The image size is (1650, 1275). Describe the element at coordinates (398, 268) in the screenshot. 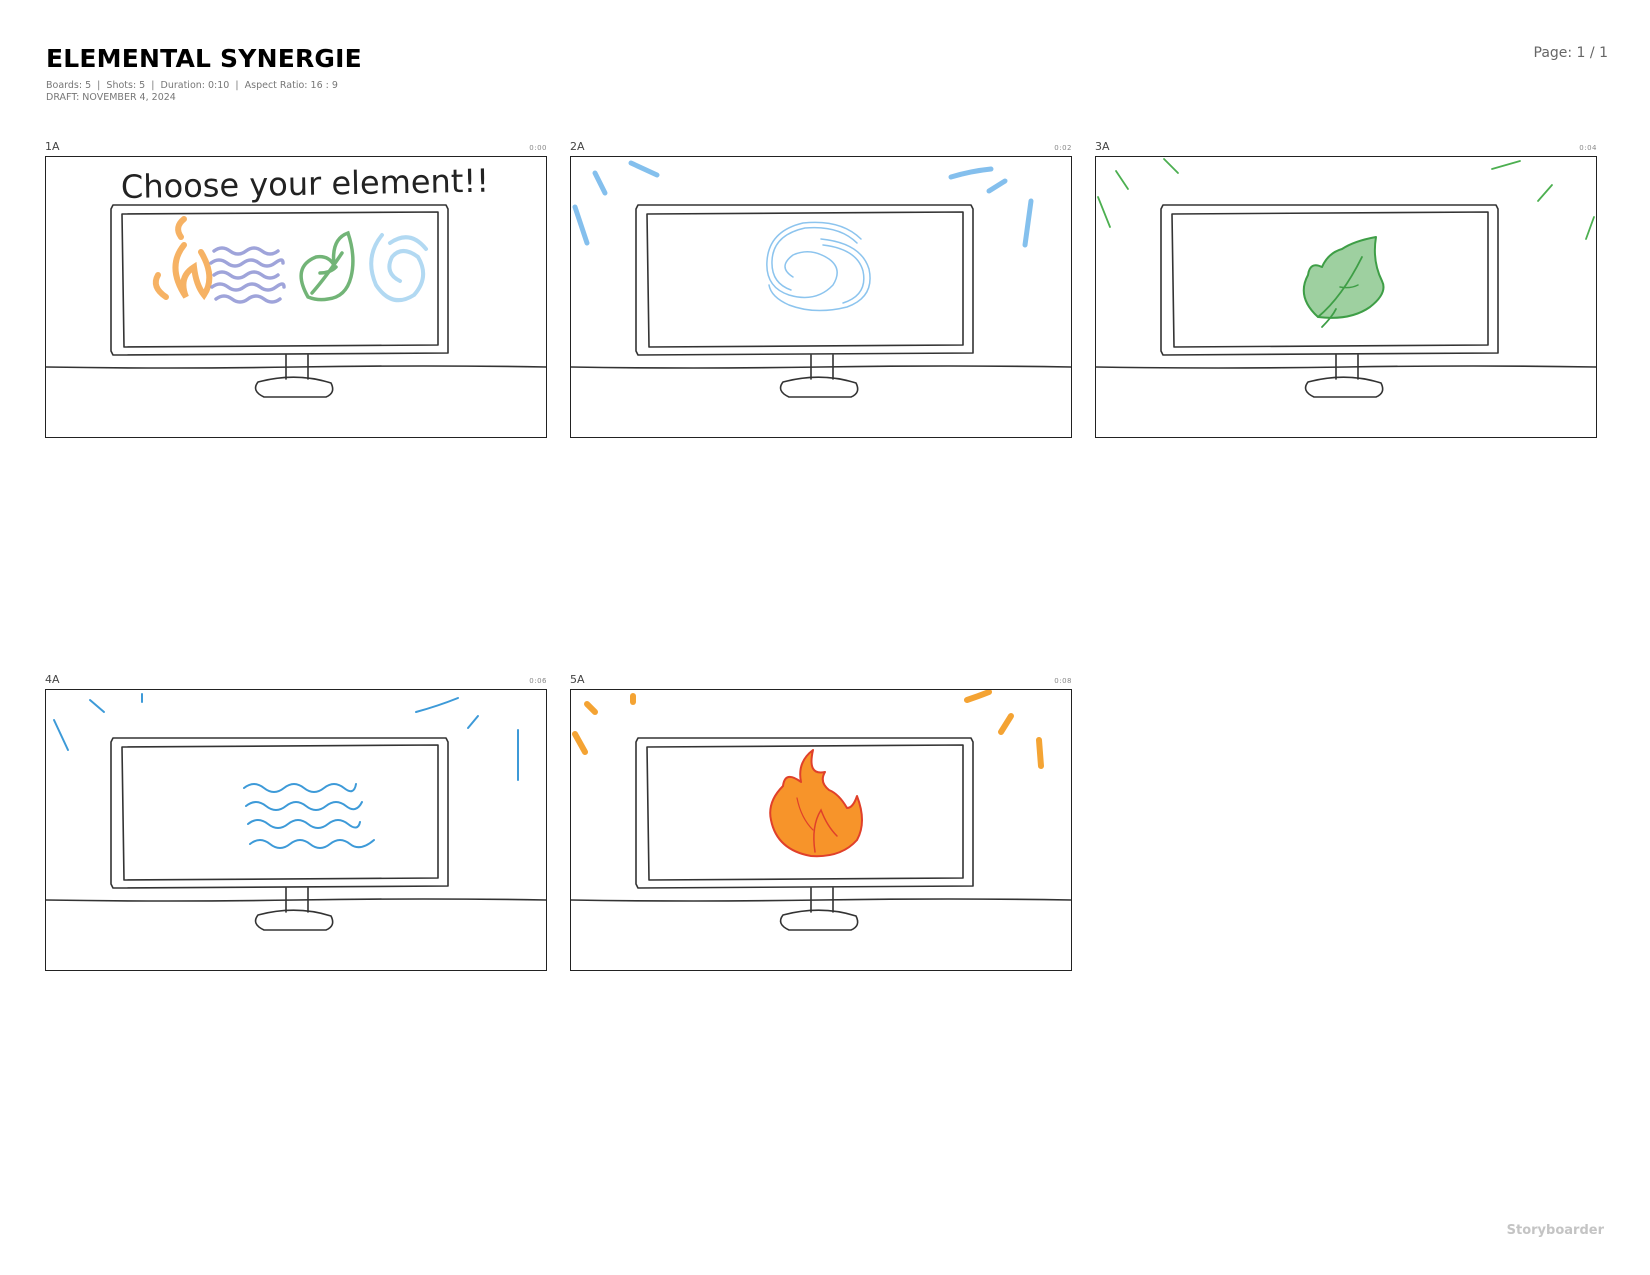

I see `air-icon` at that location.